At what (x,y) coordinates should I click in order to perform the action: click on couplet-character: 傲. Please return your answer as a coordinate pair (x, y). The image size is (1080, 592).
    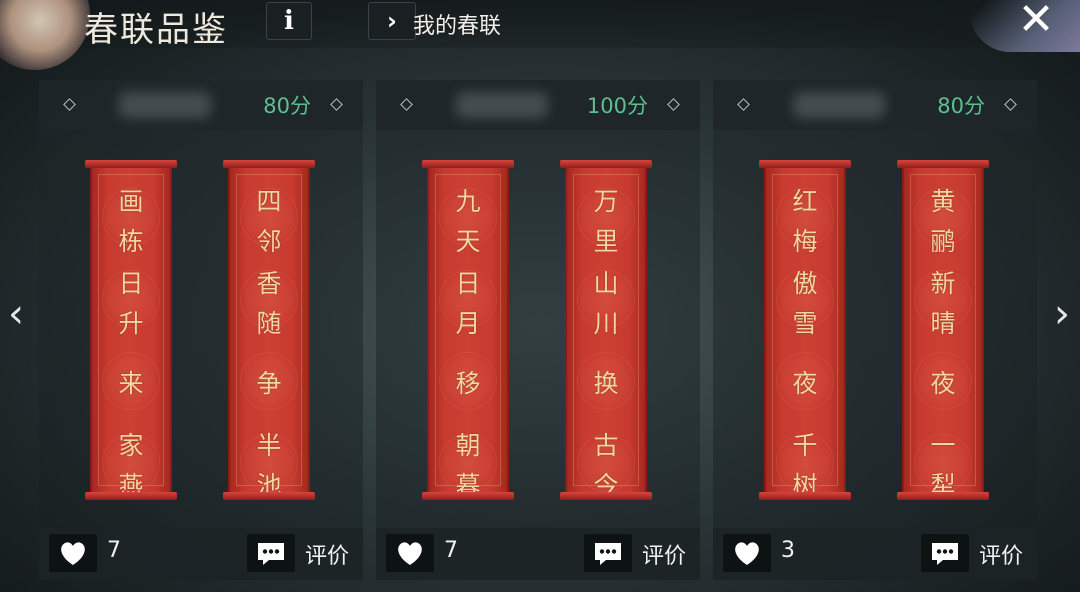
    Looking at the image, I should click on (805, 283).